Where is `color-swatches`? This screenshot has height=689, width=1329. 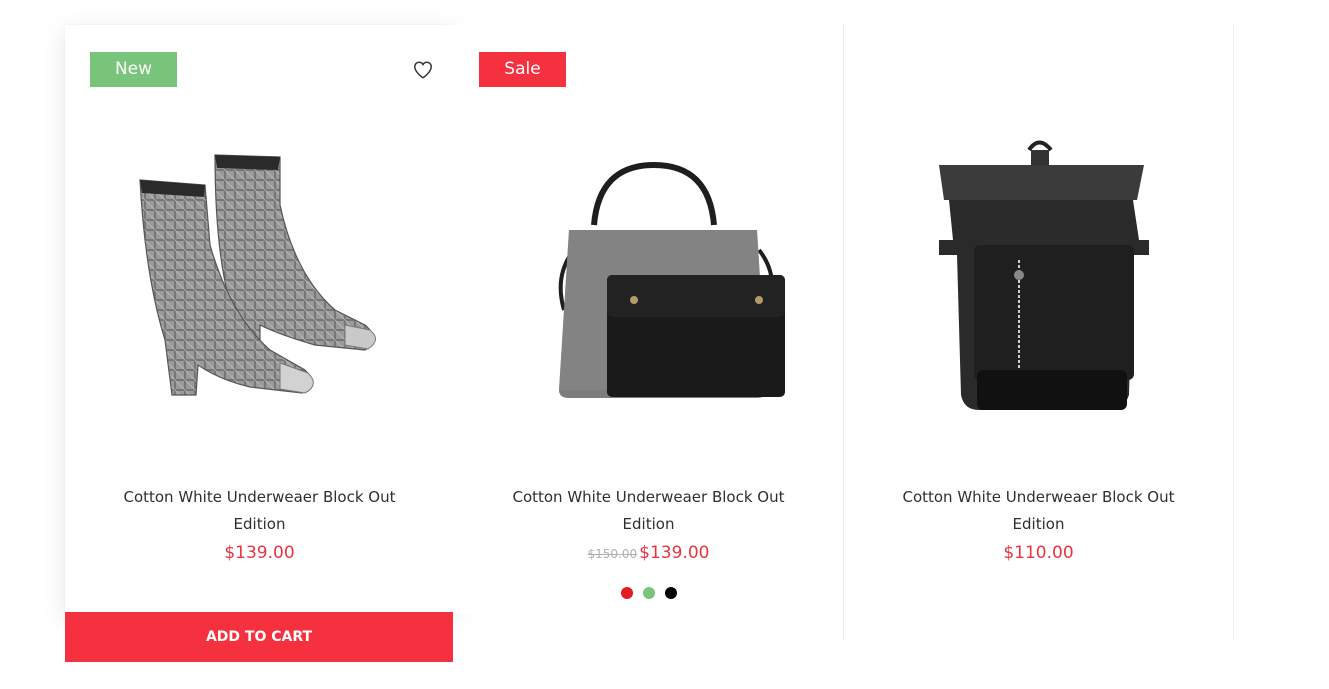
color-swatches is located at coordinates (648, 593).